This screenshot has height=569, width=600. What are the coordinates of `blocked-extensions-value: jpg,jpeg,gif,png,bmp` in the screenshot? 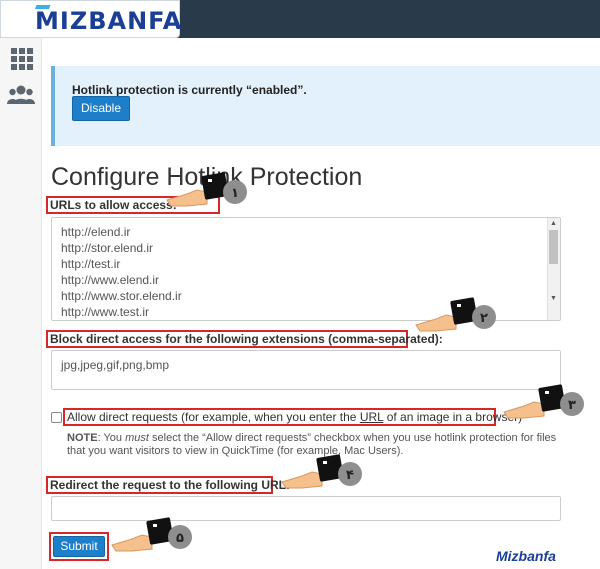 It's located at (115, 365).